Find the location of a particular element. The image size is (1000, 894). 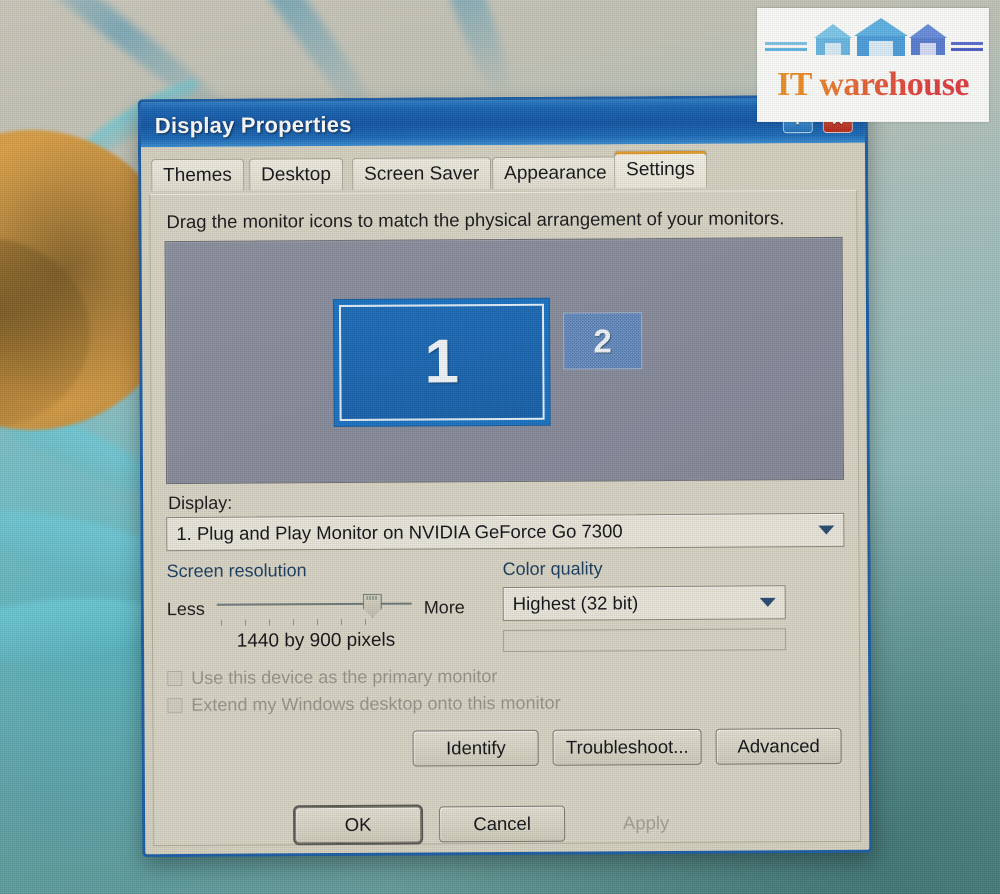

warehouse-icons is located at coordinates (874, 37).